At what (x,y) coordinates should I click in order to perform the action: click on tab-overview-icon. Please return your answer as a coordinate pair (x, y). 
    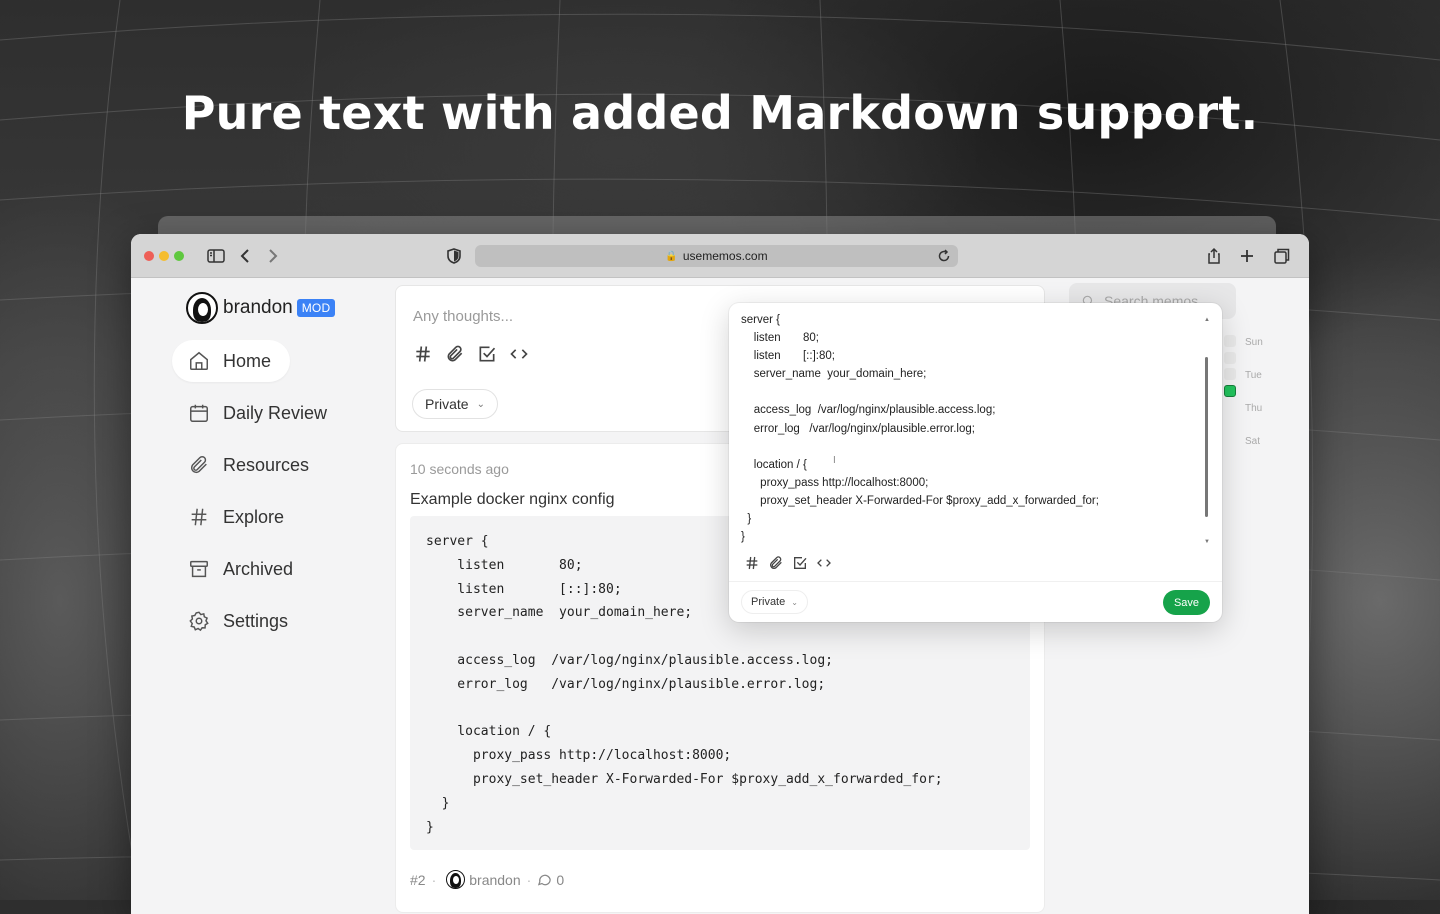
    Looking at the image, I should click on (1282, 256).